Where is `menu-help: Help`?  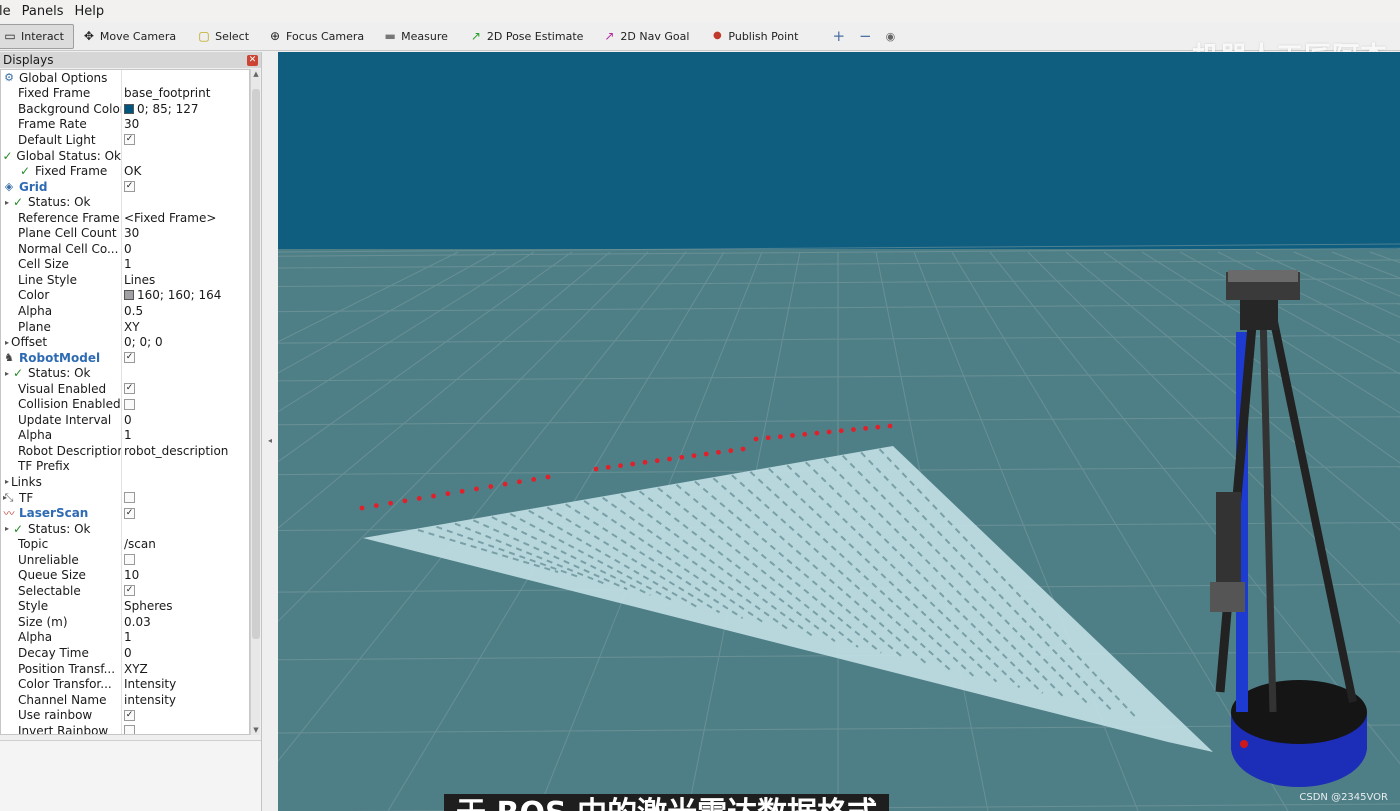 menu-help: Help is located at coordinates (90, 11).